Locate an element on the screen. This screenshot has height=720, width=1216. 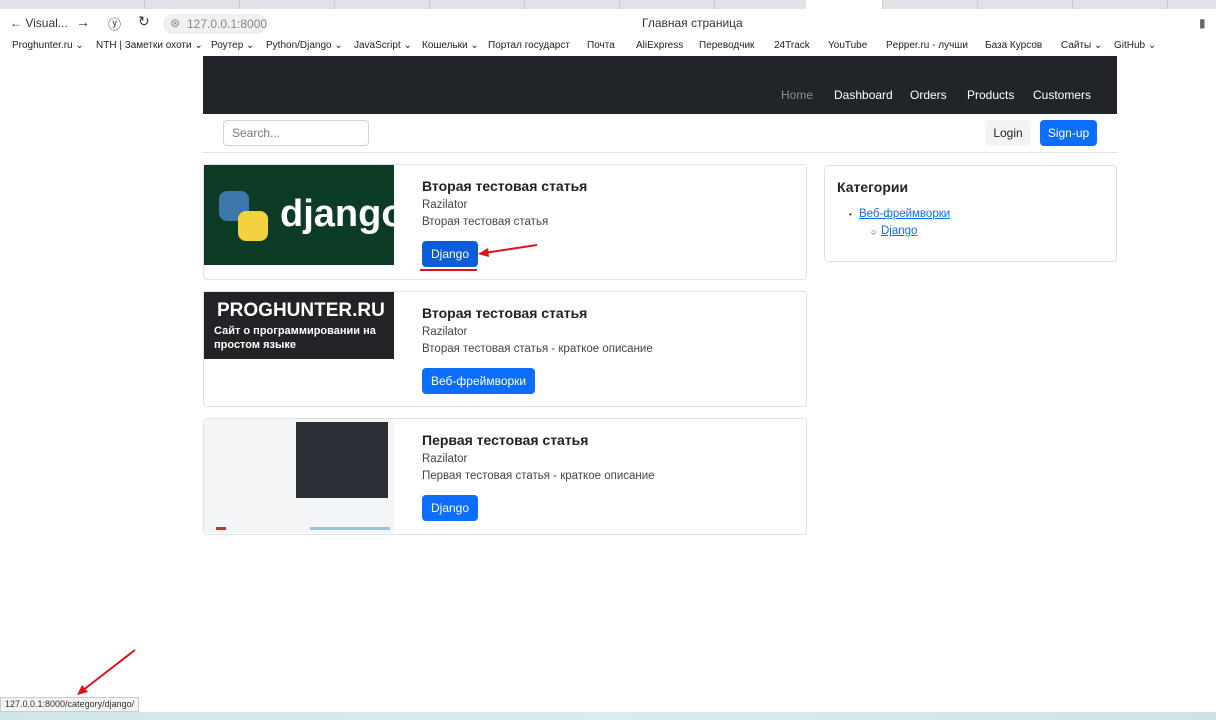
annotation-arrowhead is located at coordinates (483, 252).